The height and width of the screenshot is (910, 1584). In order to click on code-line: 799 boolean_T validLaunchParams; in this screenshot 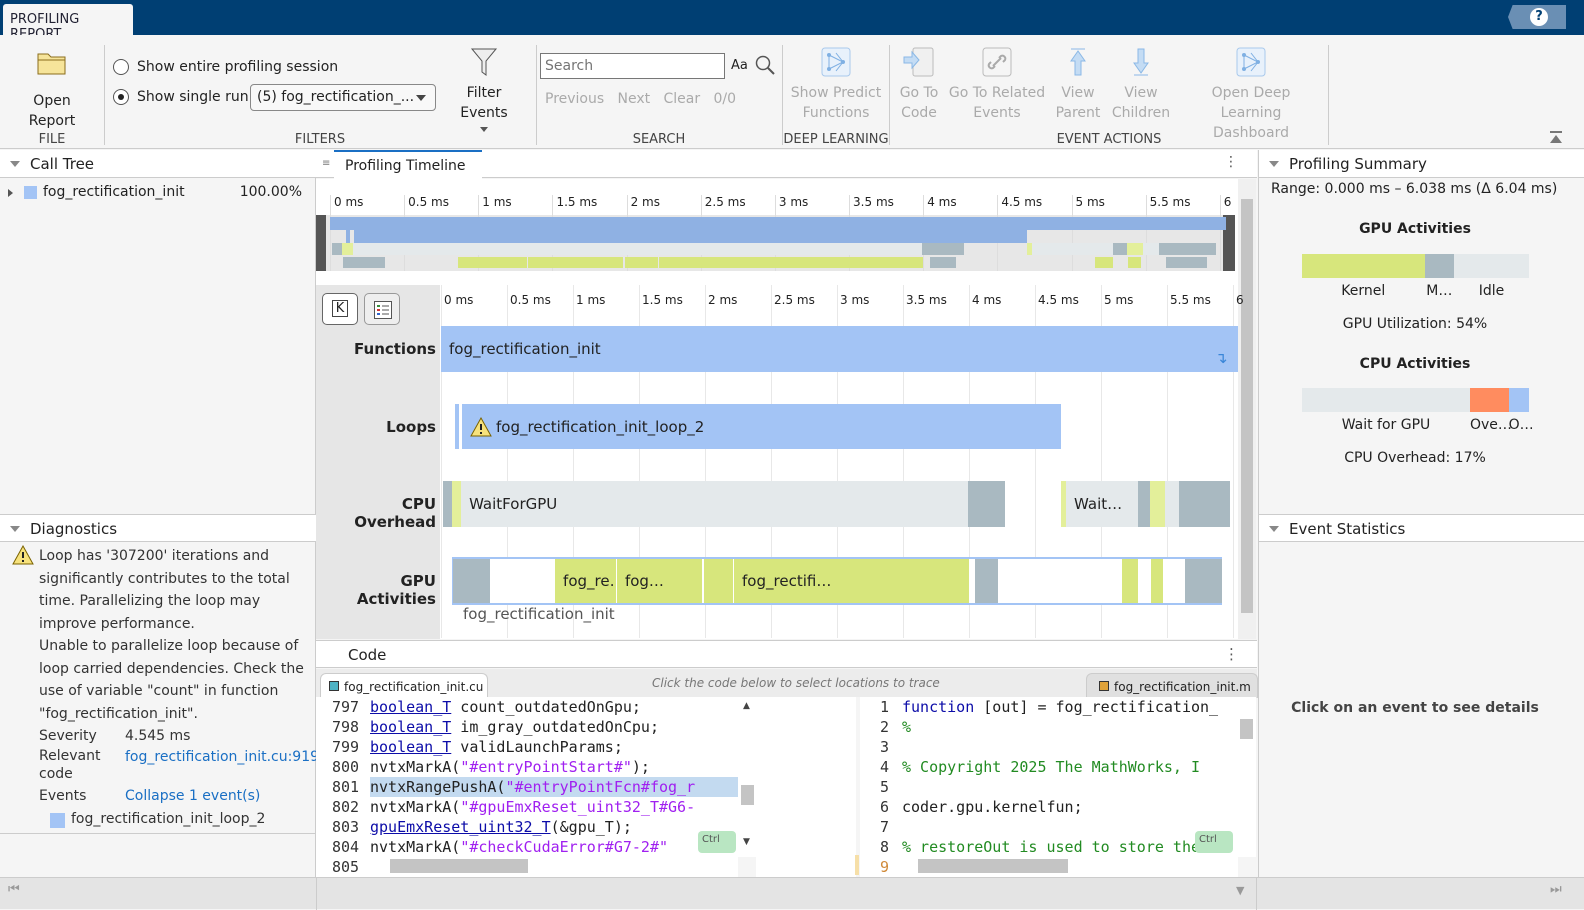, I will do `click(527, 747)`.